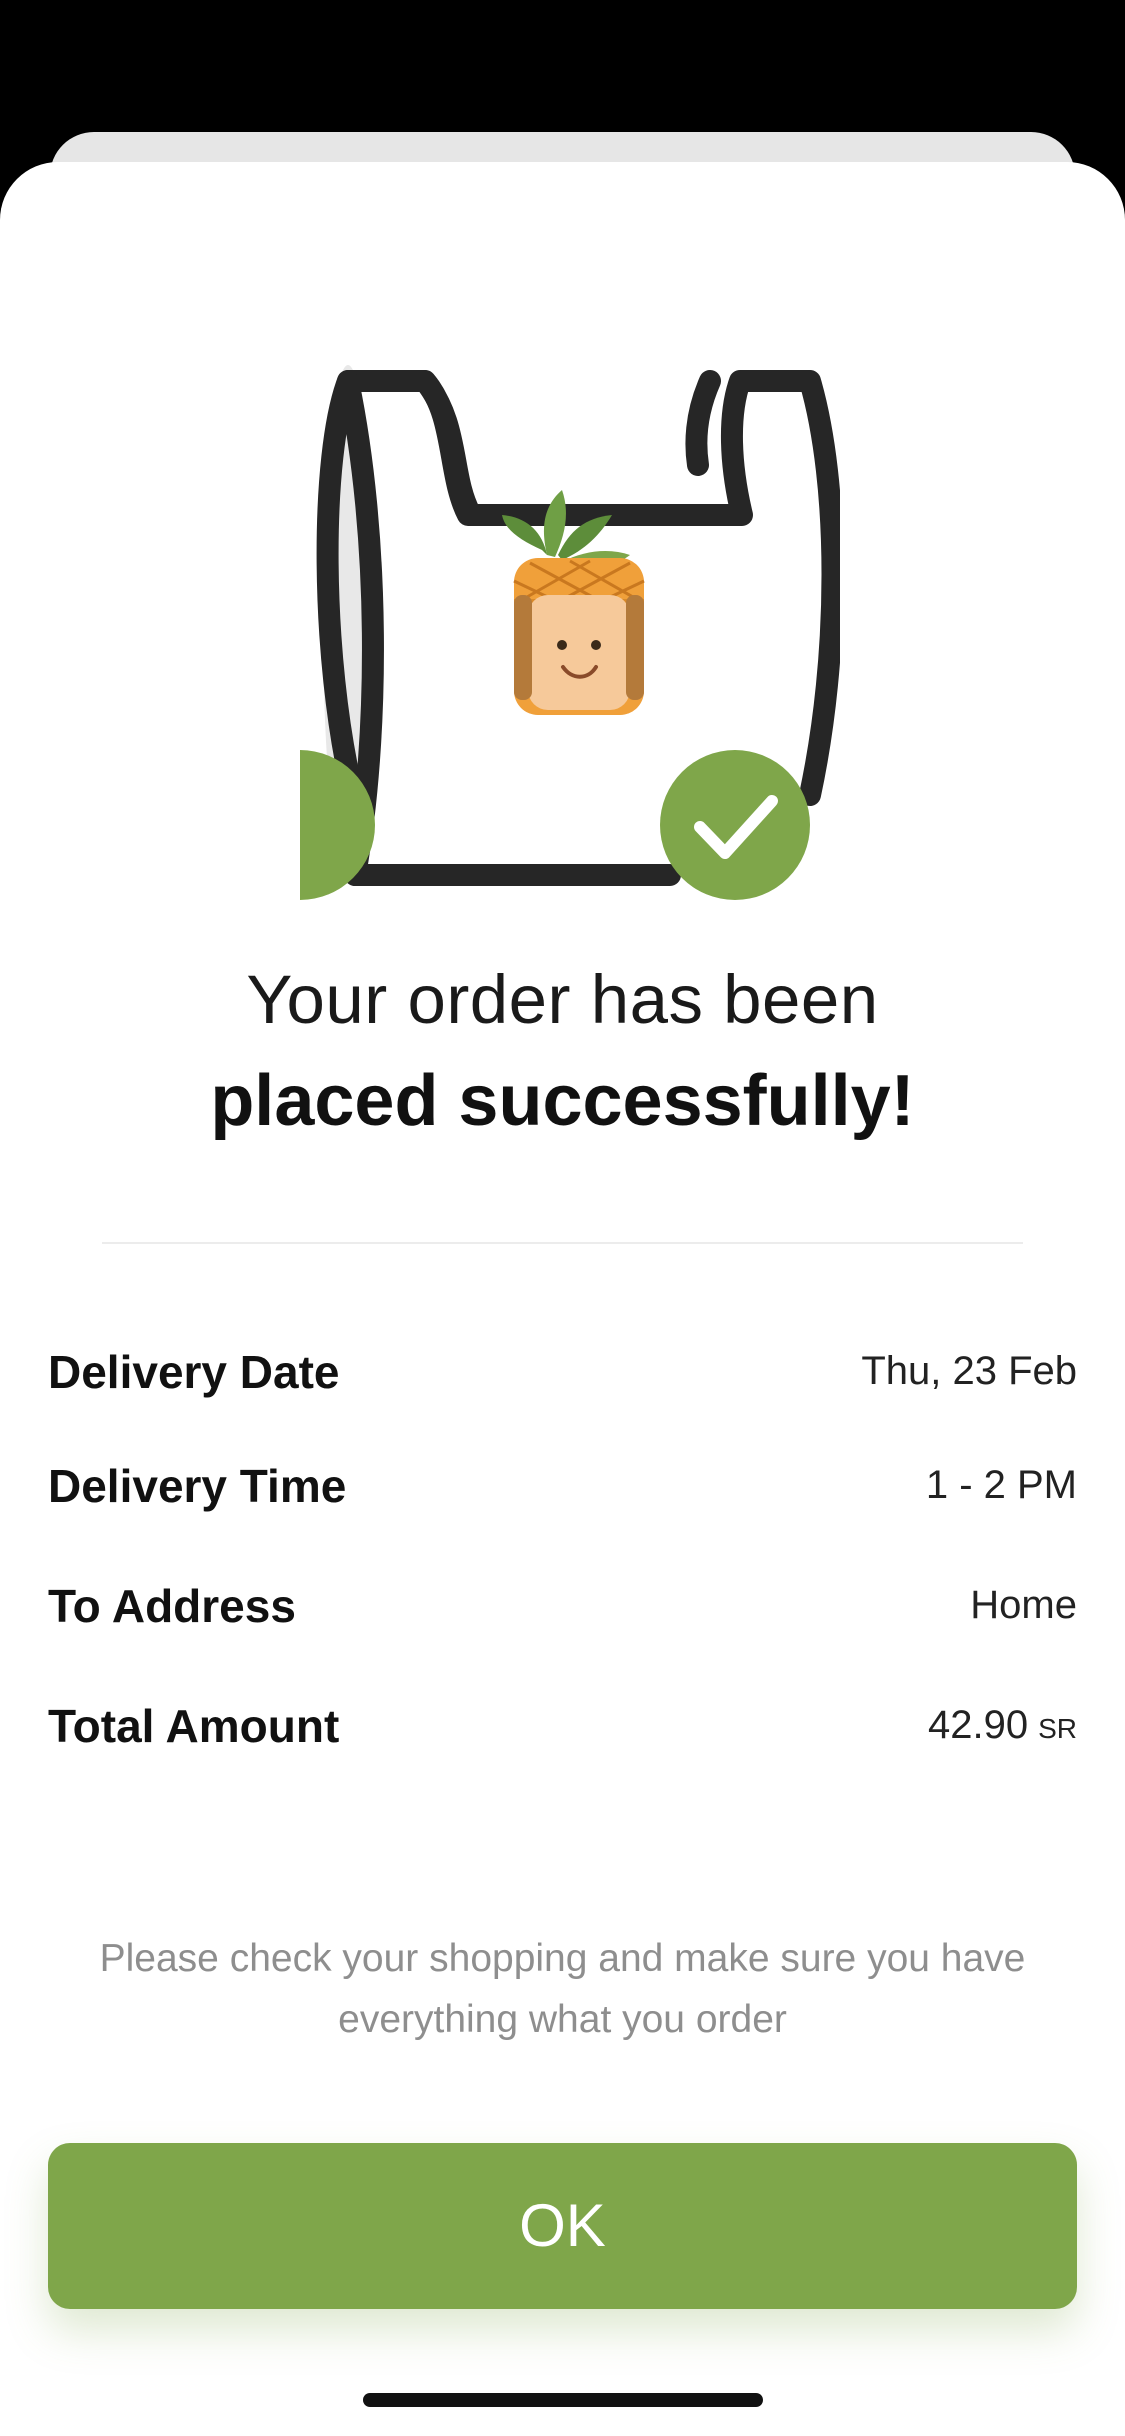 Image resolution: width=1125 pixels, height=2436 pixels. I want to click on currency-unit: SR, so click(1057, 1728).